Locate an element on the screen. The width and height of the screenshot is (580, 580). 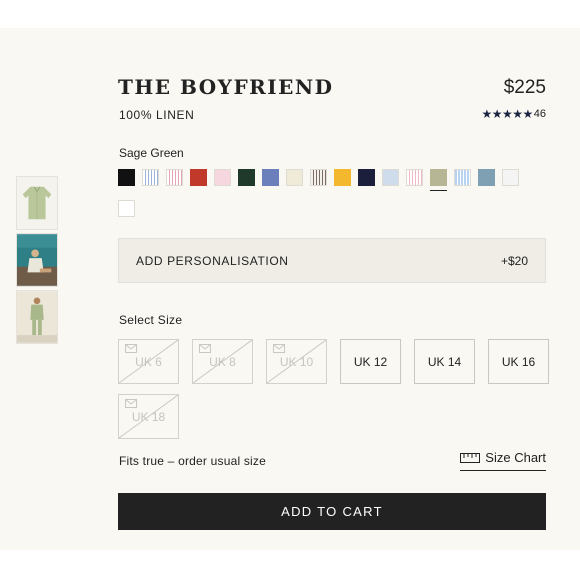
review-count: 46 is located at coordinates (539, 114).